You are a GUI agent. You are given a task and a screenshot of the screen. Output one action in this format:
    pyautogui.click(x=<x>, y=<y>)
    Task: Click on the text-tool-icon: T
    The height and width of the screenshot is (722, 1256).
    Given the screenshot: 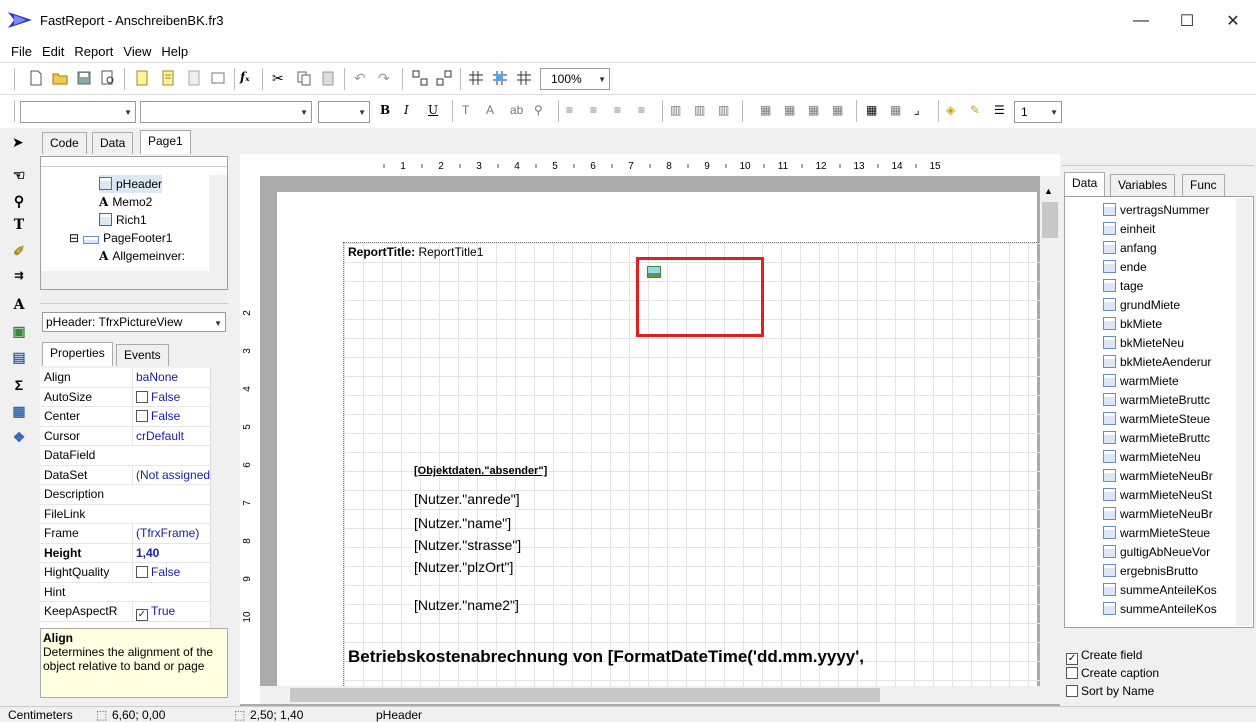 What is the action you would take?
    pyautogui.click(x=19, y=225)
    